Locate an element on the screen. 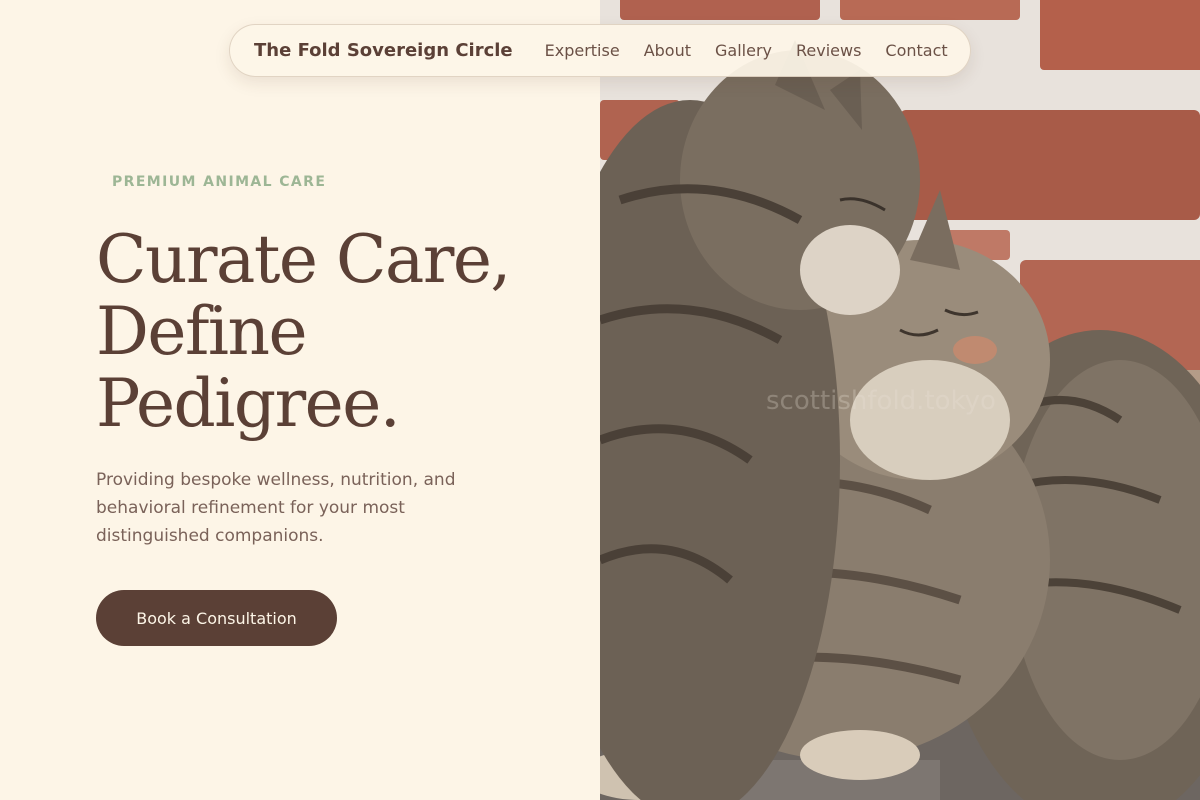 The width and height of the screenshot is (1200, 800). brand-name: The Fold Sovereign Circle is located at coordinates (383, 50).